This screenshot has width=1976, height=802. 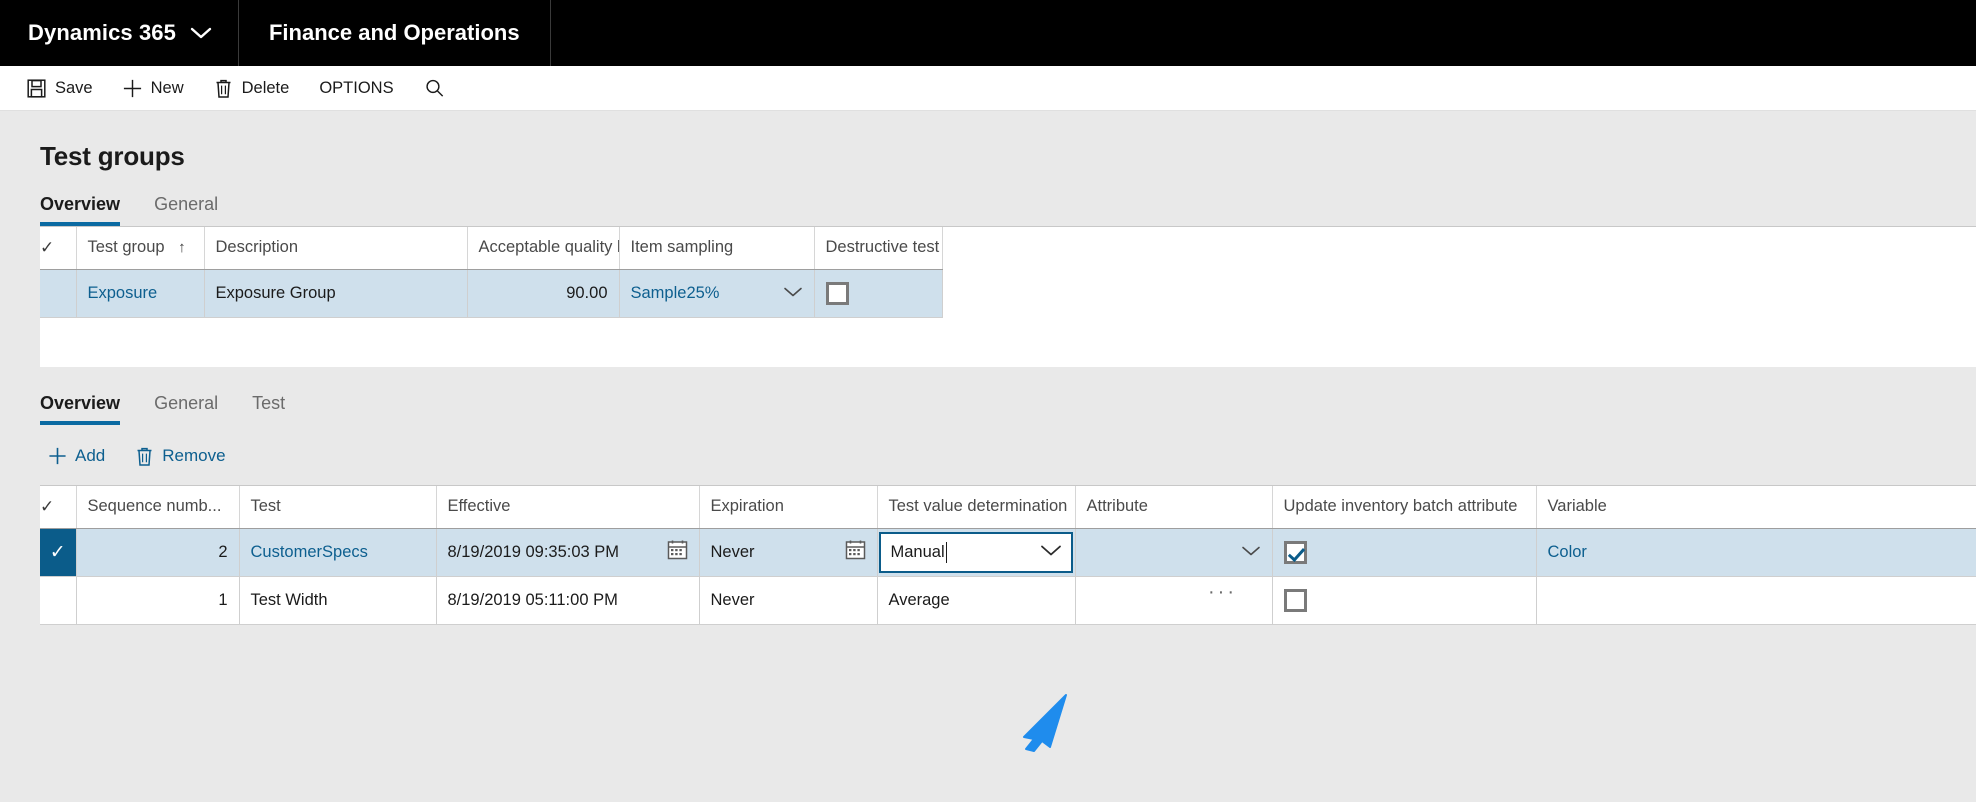 I want to click on cell-item-sampling: Sample25%, so click(x=717, y=293).